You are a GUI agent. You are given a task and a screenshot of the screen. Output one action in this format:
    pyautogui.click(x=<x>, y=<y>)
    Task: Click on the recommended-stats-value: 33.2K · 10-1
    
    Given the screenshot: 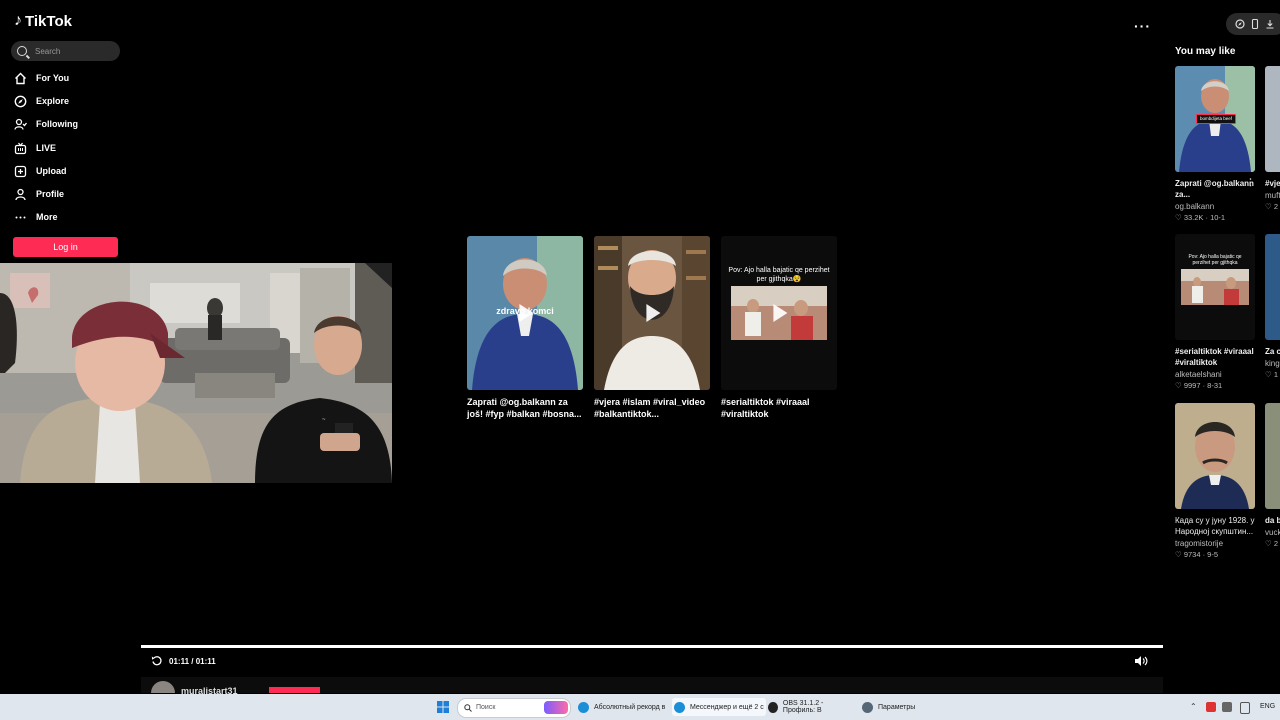 What is the action you would take?
    pyautogui.click(x=1204, y=217)
    